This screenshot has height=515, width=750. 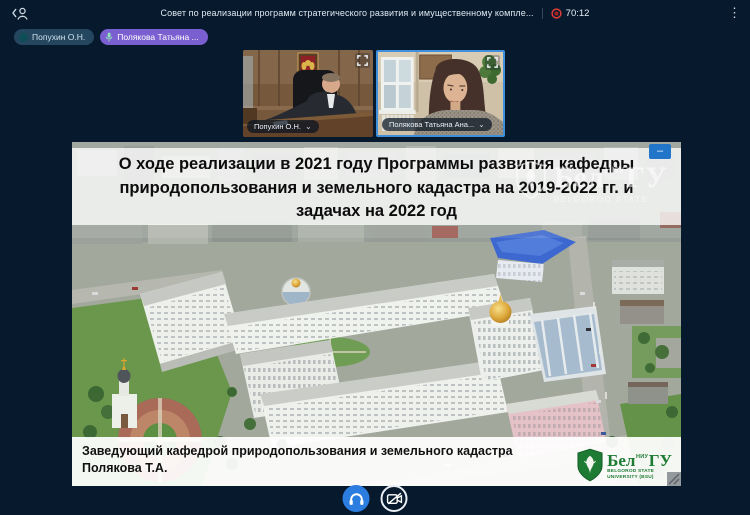 What do you see at coordinates (59, 37) in the screenshot?
I see `talking-indicator-label: Попухин О.Н.` at bounding box center [59, 37].